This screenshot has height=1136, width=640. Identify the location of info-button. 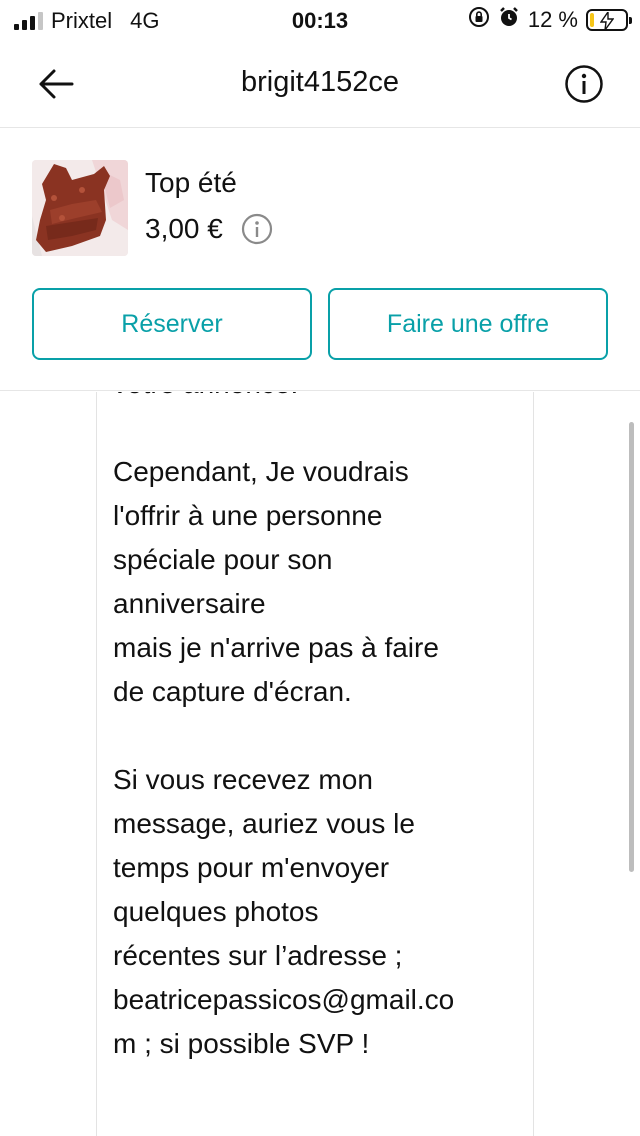
(584, 84).